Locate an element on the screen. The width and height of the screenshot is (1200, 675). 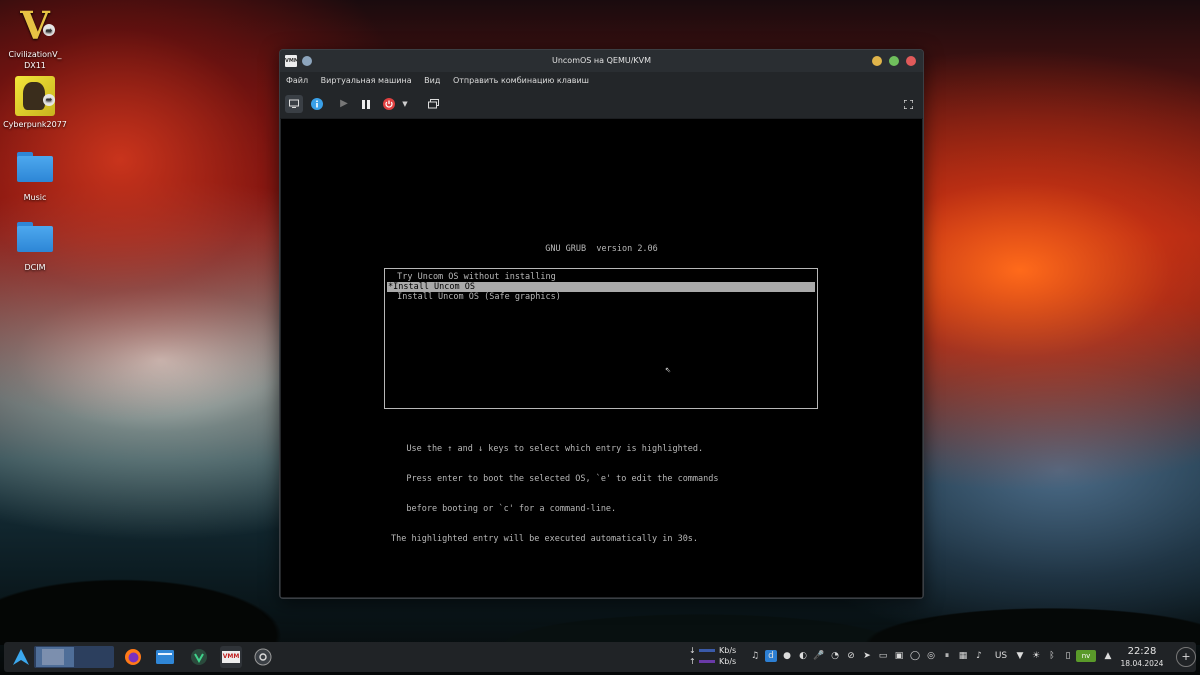
launcher-logo-icon is located at coordinates (21, 657).